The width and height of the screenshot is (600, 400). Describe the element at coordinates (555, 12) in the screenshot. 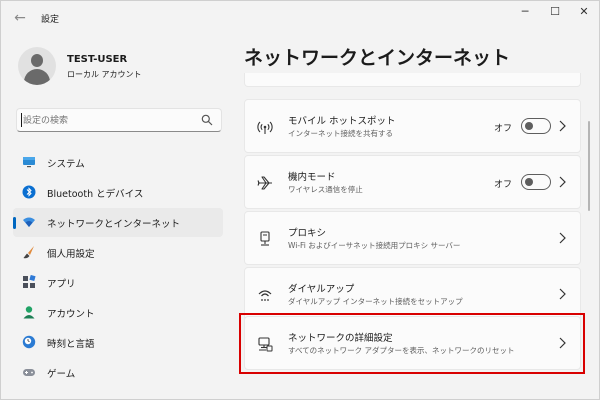

I see `maximize-button: ☐` at that location.